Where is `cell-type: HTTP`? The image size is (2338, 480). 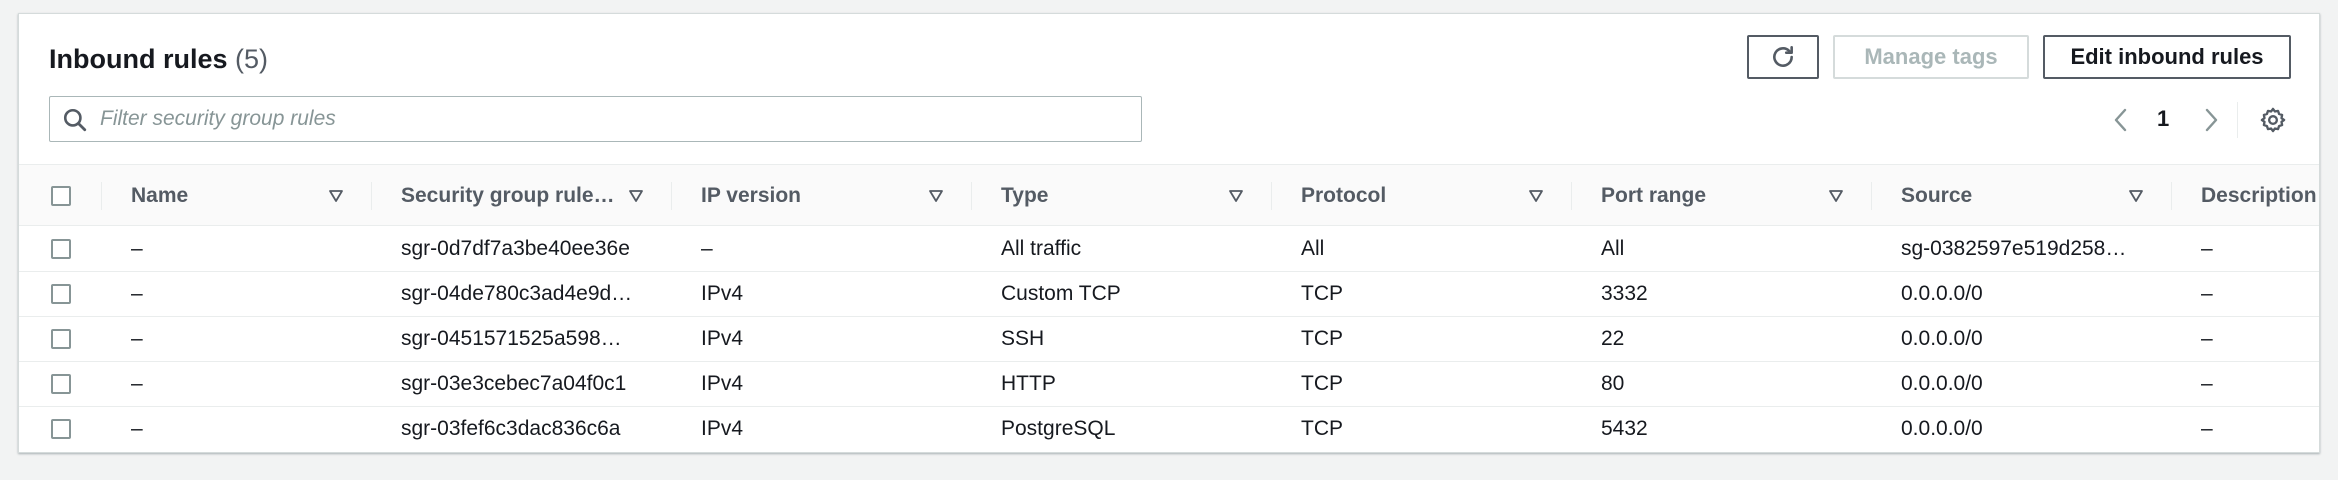
cell-type: HTTP is located at coordinates (1028, 383).